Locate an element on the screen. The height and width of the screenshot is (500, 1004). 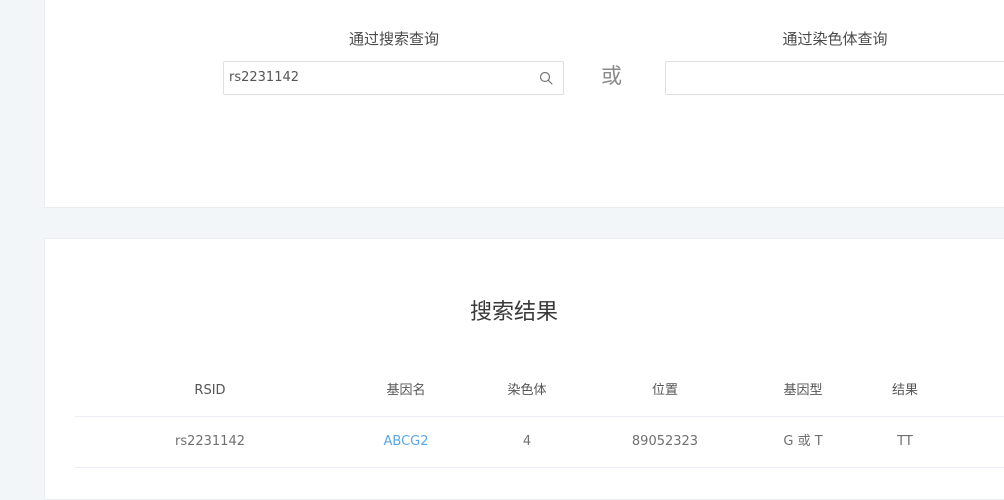
results-title: 搜索结果 is located at coordinates (513, 312).